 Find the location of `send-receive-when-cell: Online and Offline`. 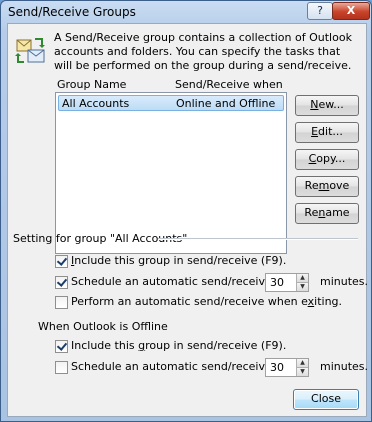

send-receive-when-cell: Online and Offline is located at coordinates (226, 103).